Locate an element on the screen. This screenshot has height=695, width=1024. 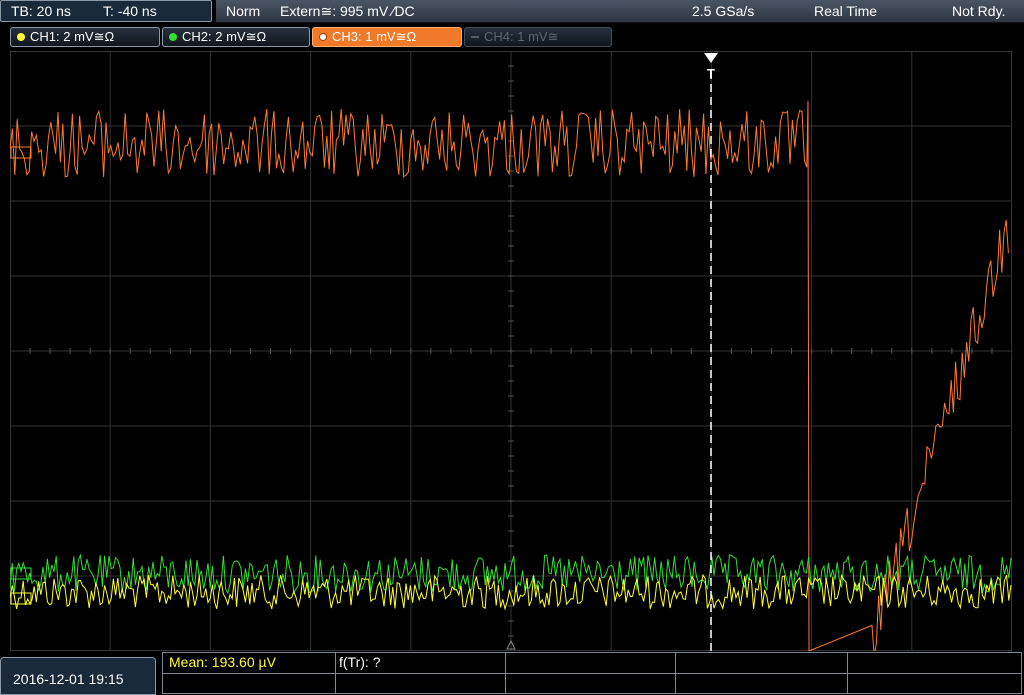
measure-divider-h is located at coordinates (592, 673).